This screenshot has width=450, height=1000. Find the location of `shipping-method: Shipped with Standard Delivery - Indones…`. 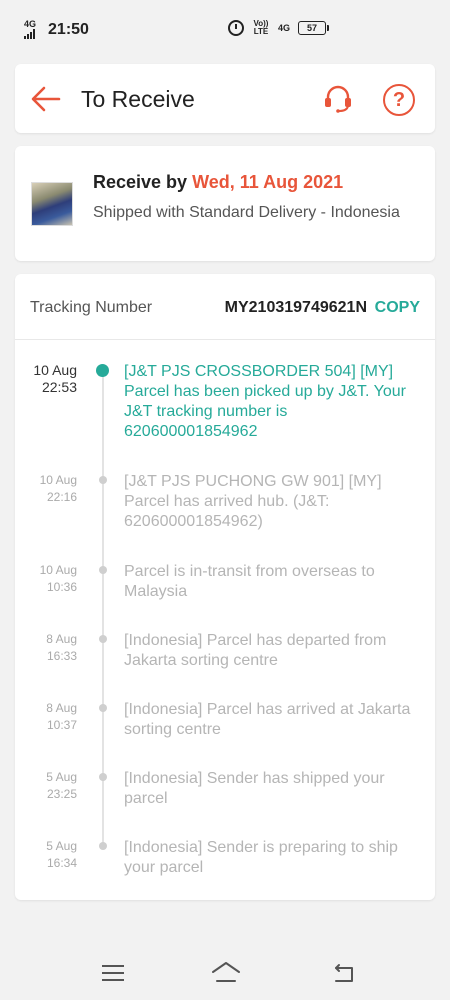

shipping-method: Shipped with Standard Delivery - Indones… is located at coordinates (246, 212).